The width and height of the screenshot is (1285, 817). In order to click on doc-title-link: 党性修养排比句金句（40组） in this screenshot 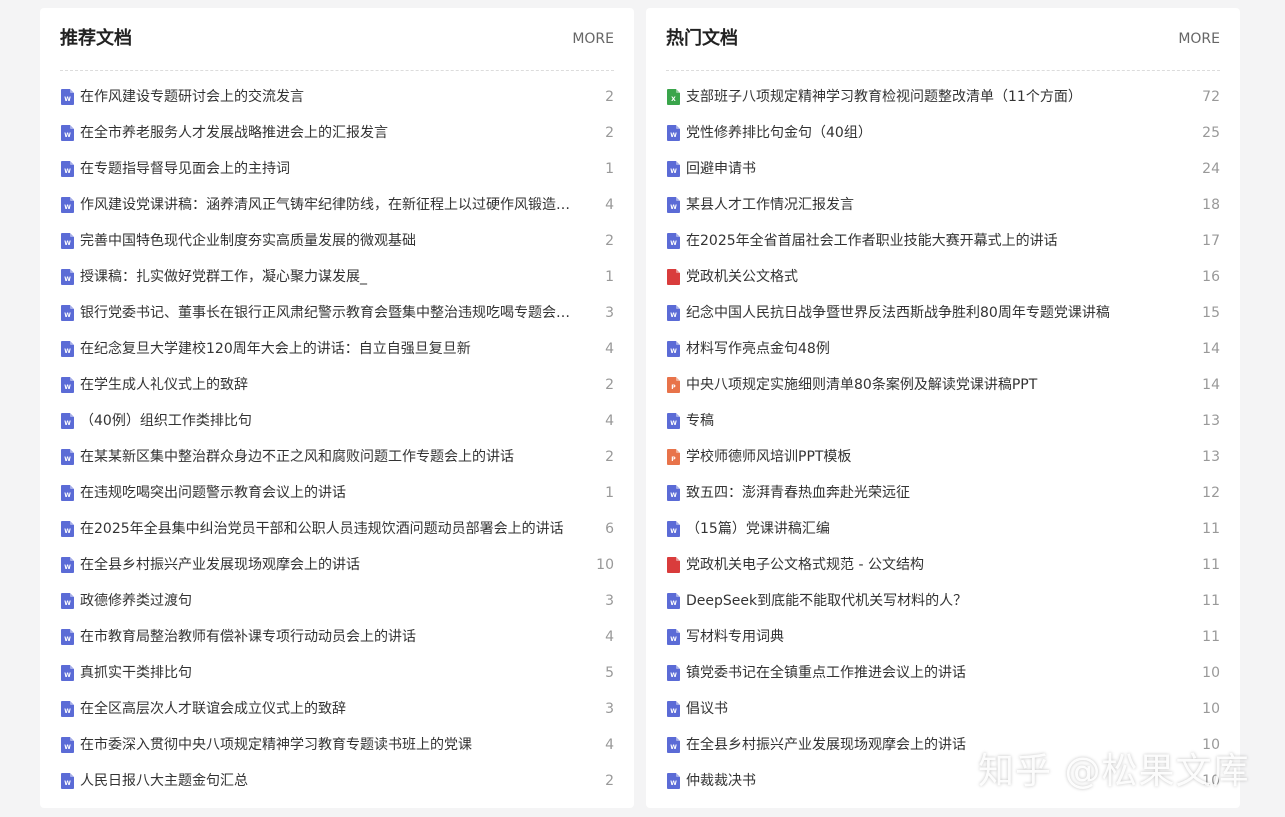, I will do `click(936, 133)`.